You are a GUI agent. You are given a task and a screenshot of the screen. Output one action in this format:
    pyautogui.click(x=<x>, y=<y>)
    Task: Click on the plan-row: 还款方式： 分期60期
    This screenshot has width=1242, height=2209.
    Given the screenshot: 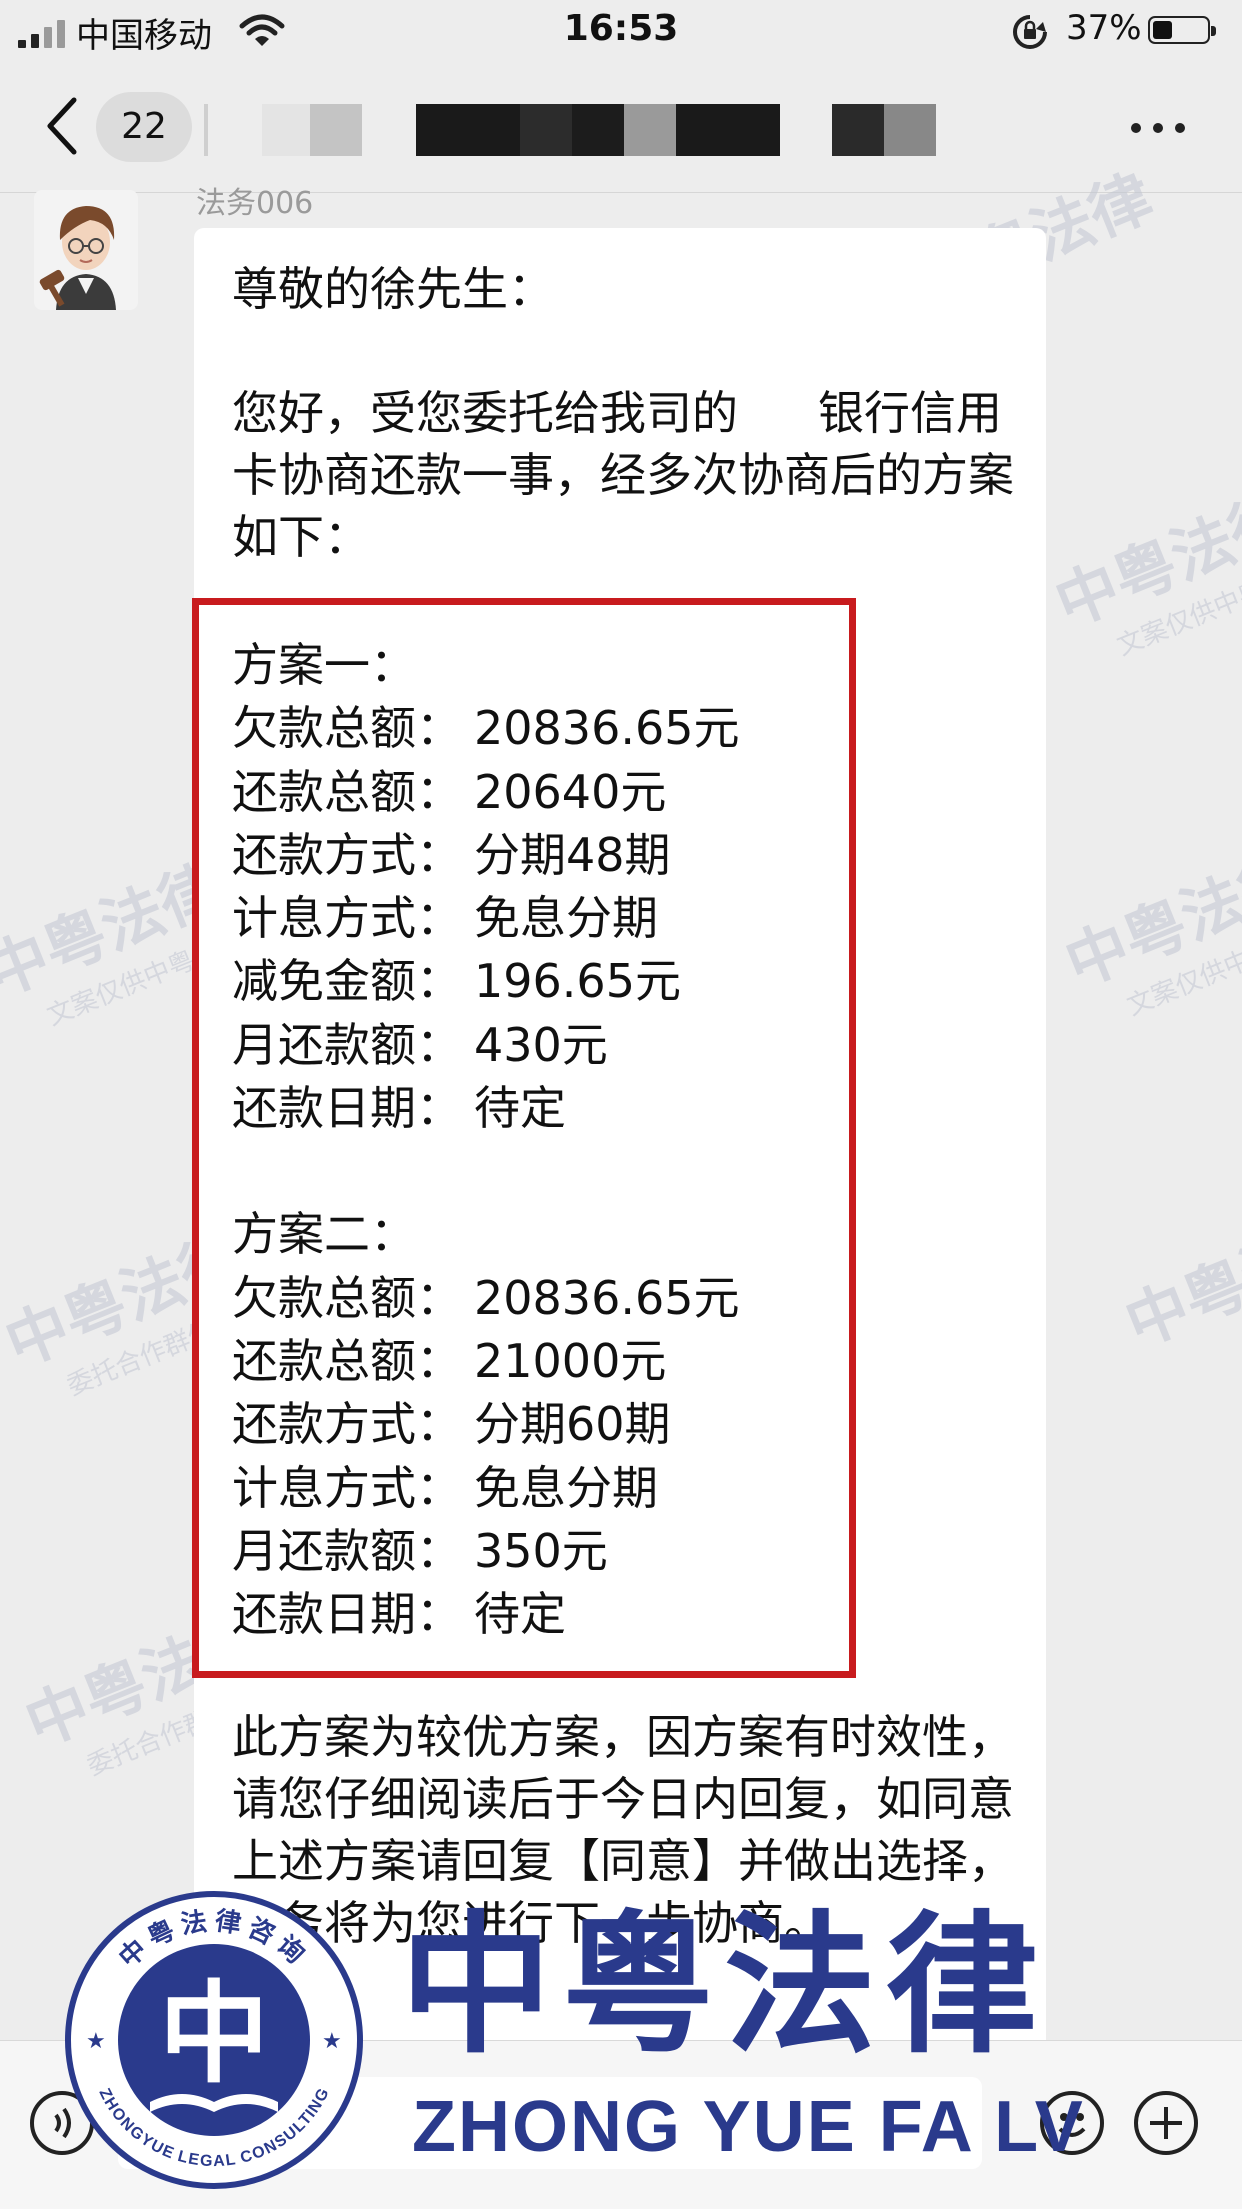 What is the action you would take?
    pyautogui.click(x=451, y=1424)
    